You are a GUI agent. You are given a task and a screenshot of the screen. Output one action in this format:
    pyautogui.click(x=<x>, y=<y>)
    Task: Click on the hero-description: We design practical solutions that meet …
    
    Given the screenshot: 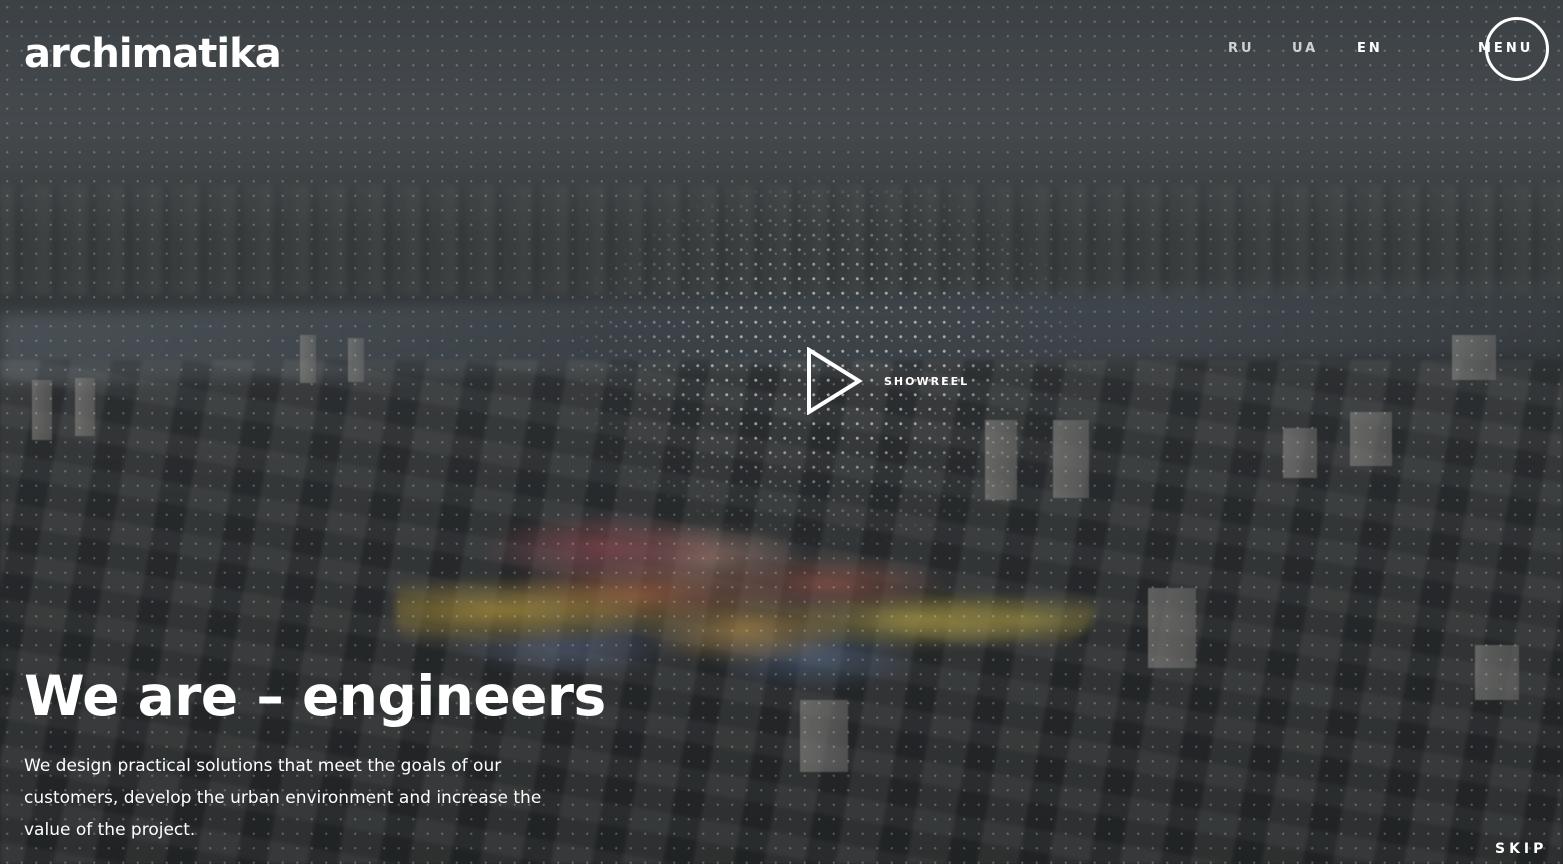 What is the action you would take?
    pyautogui.click(x=283, y=798)
    